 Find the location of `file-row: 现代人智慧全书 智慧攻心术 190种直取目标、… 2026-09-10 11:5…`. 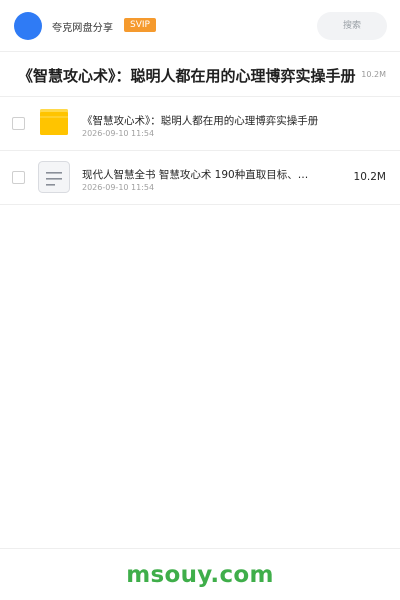

file-row: 现代人智慧全书 智慧攻心术 190种直取目标、… 2026-09-10 11:5… is located at coordinates (200, 178).